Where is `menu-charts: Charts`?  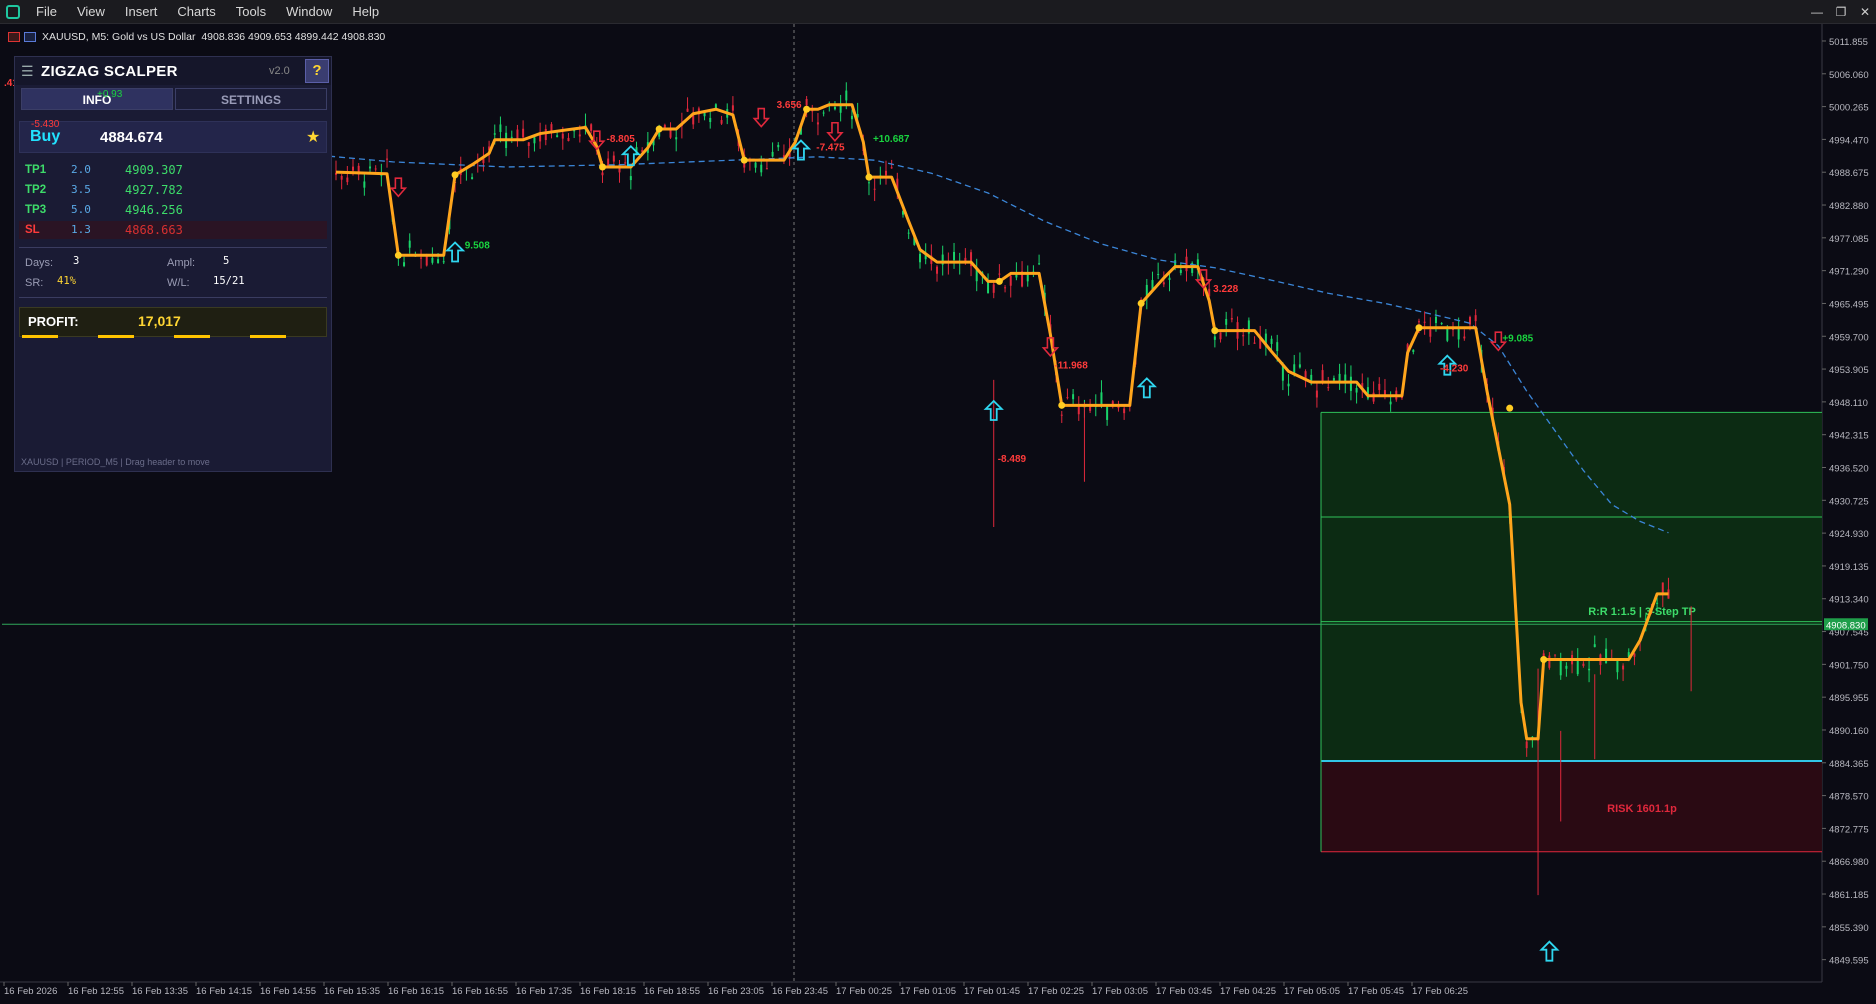
menu-charts: Charts is located at coordinates (196, 12).